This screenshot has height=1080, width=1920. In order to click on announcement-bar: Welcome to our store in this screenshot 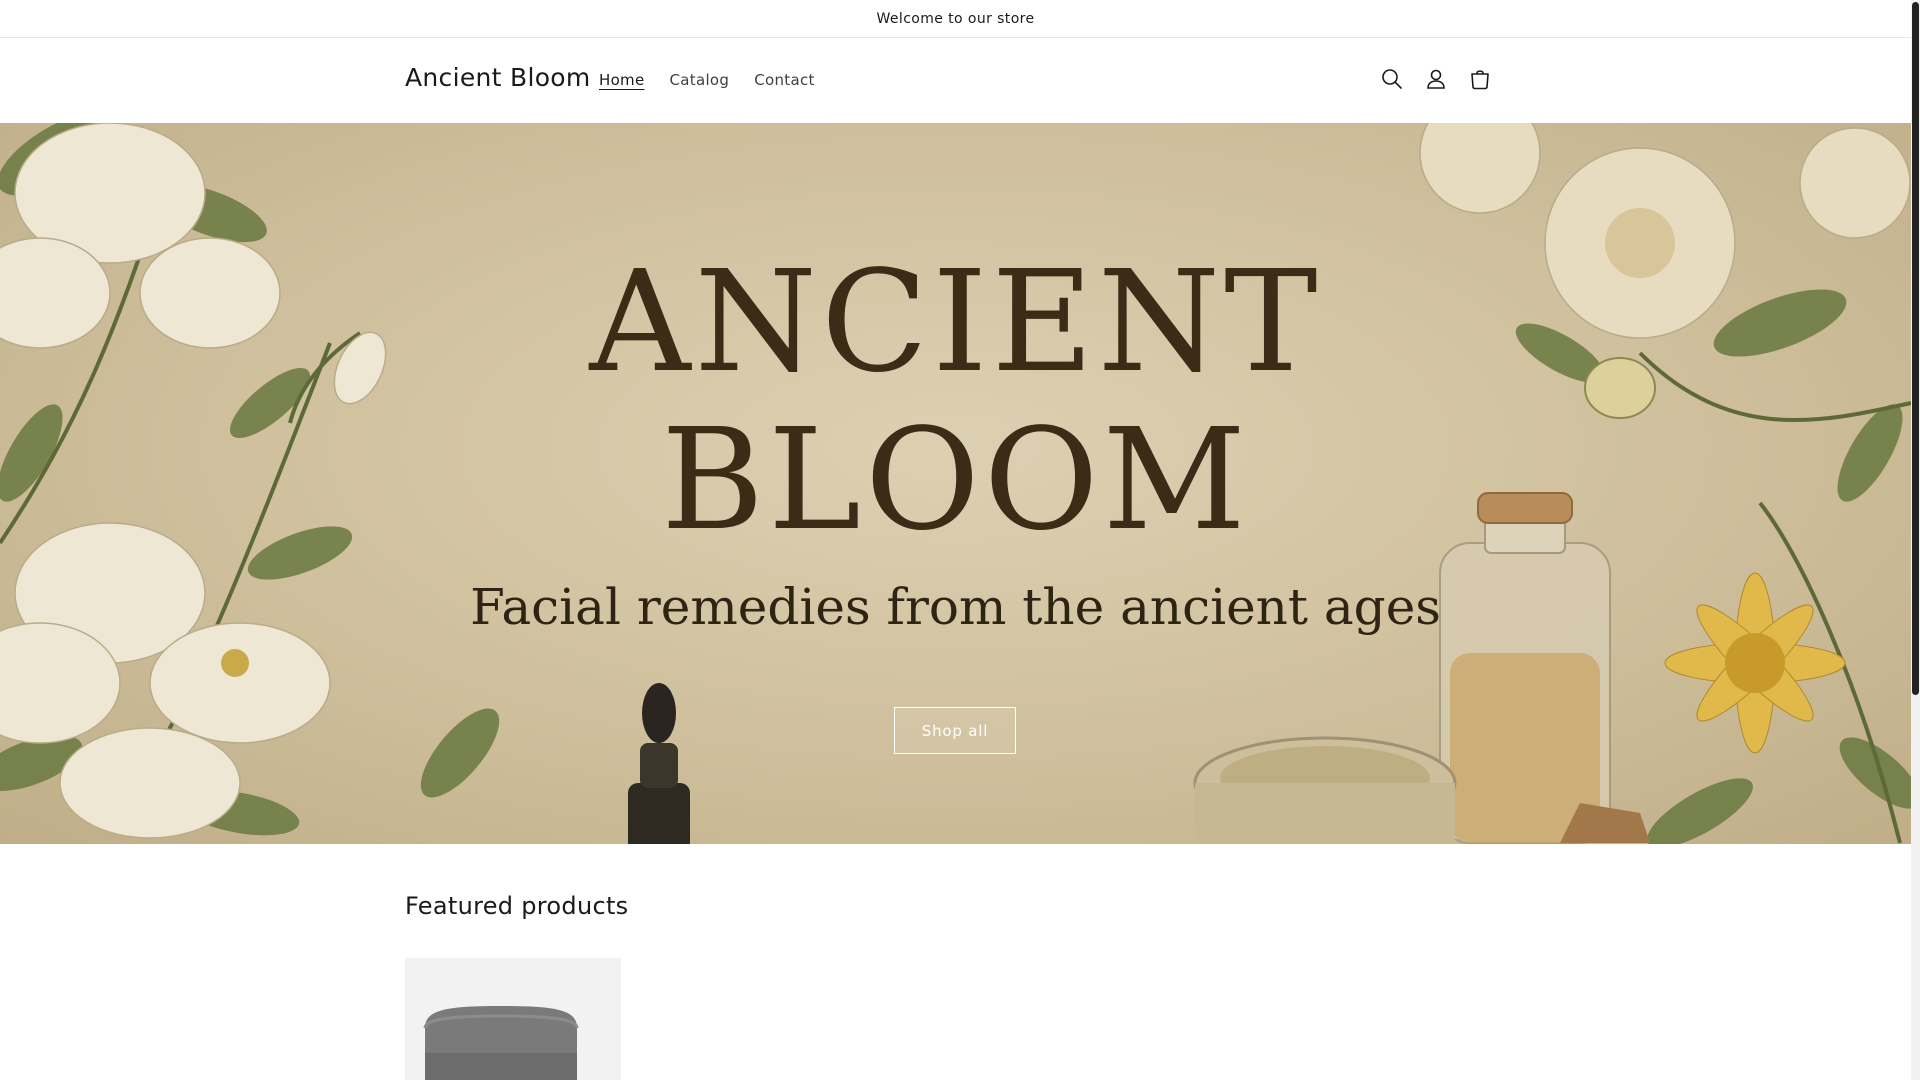, I will do `click(955, 19)`.